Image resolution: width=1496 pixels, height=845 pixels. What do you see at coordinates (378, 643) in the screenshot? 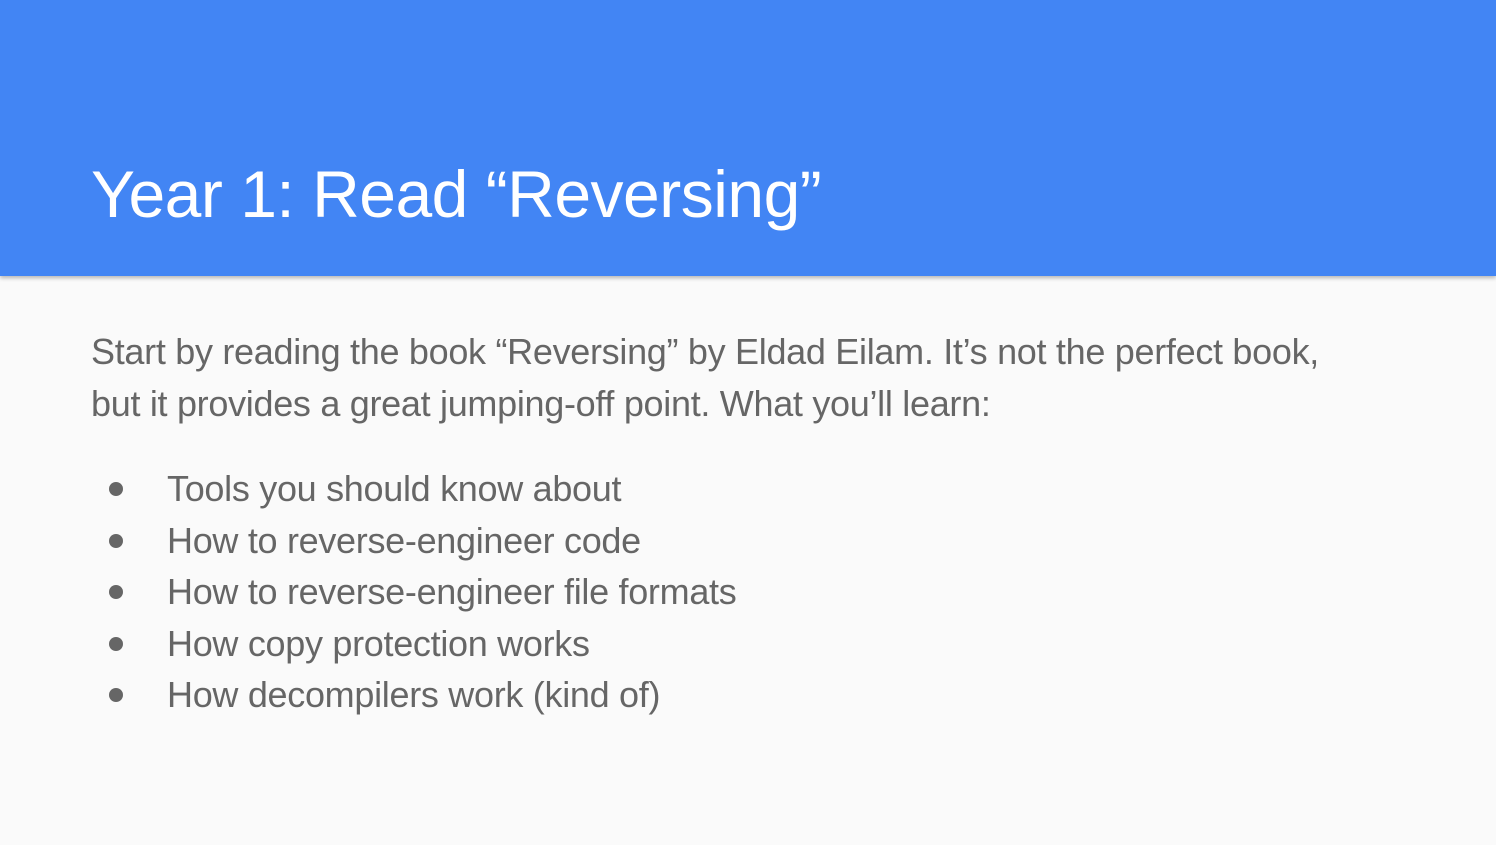
I see `bullet-text: How copy protection works` at bounding box center [378, 643].